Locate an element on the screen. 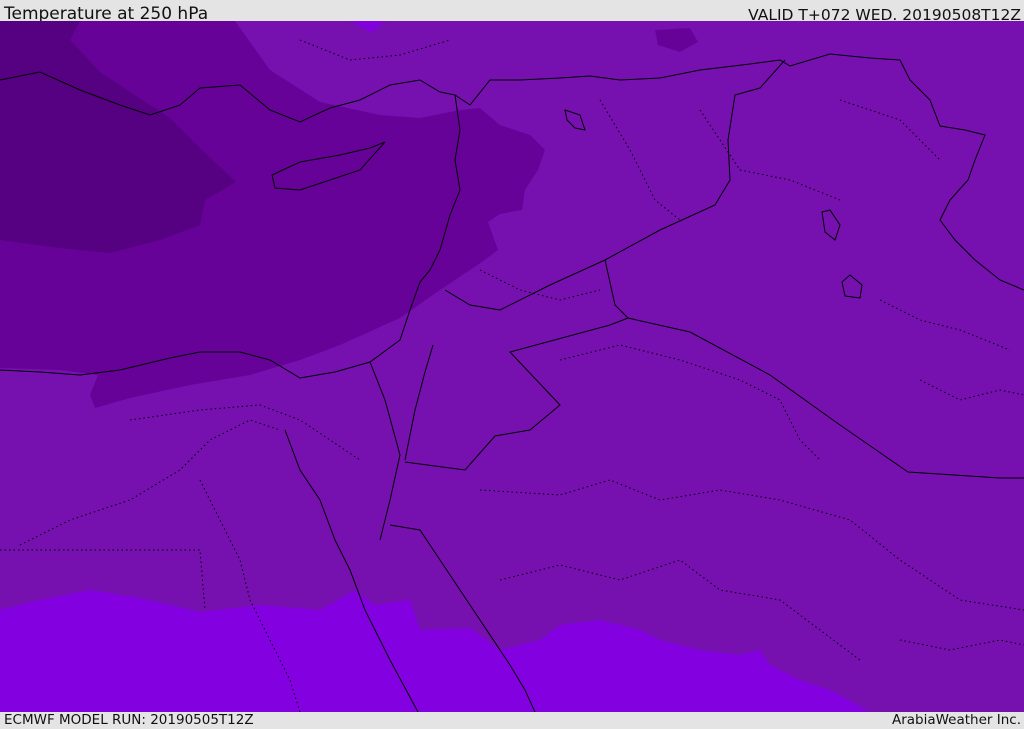 The width and height of the screenshot is (1024, 729). model-run-label: ECMWF MODEL RUN: 20190505T12Z is located at coordinates (129, 720).